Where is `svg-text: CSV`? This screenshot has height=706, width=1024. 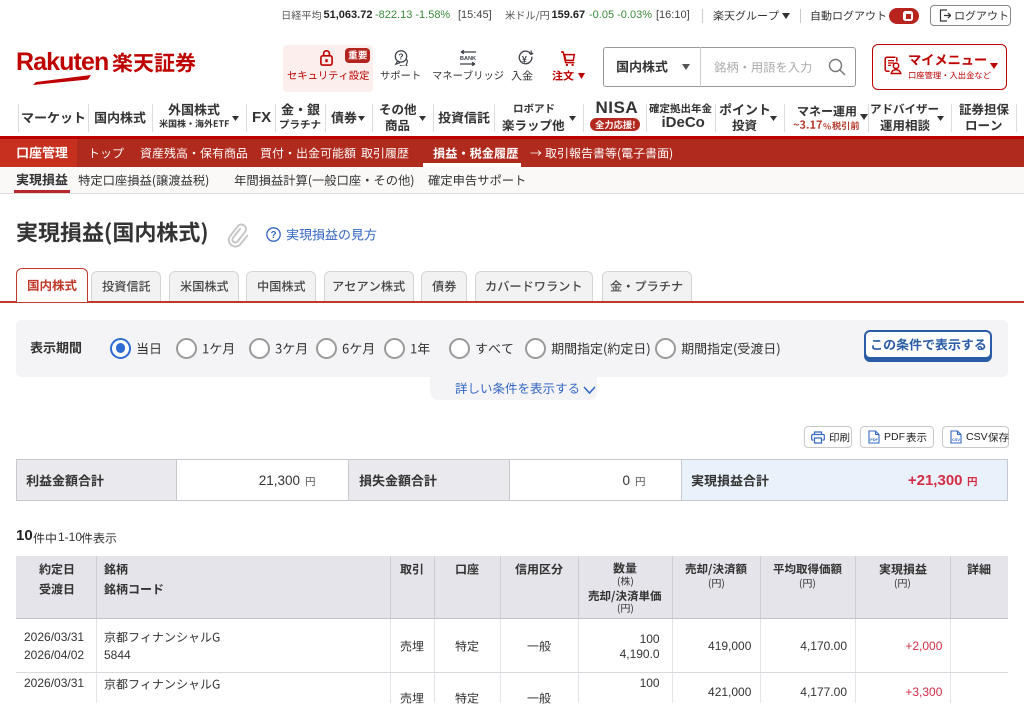 svg-text: CSV is located at coordinates (956, 440).